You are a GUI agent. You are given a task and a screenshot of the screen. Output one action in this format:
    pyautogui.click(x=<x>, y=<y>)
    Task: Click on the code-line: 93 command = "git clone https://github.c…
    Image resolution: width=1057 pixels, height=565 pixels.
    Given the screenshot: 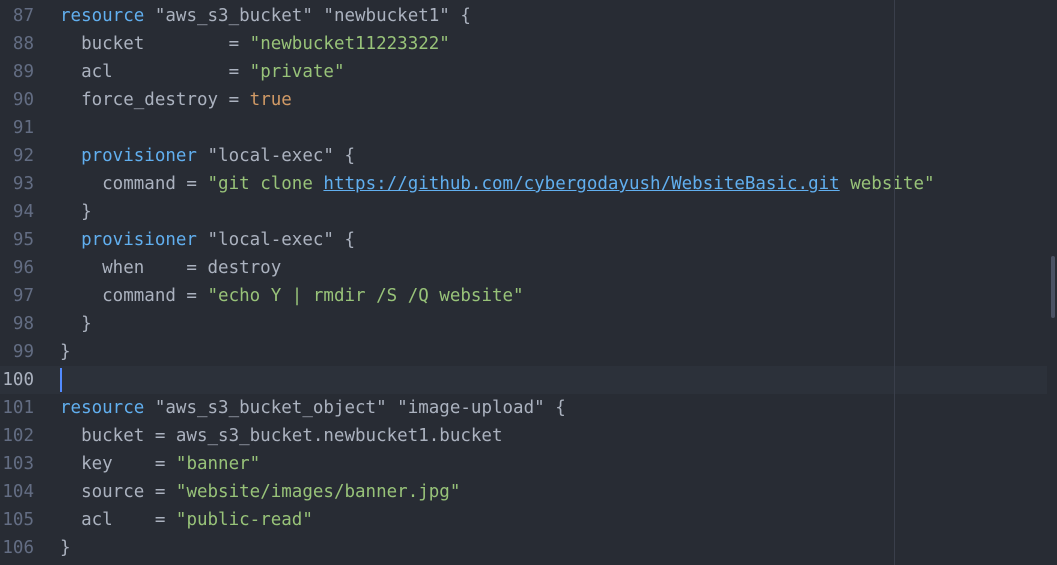 What is the action you would take?
    pyautogui.click(x=523, y=184)
    